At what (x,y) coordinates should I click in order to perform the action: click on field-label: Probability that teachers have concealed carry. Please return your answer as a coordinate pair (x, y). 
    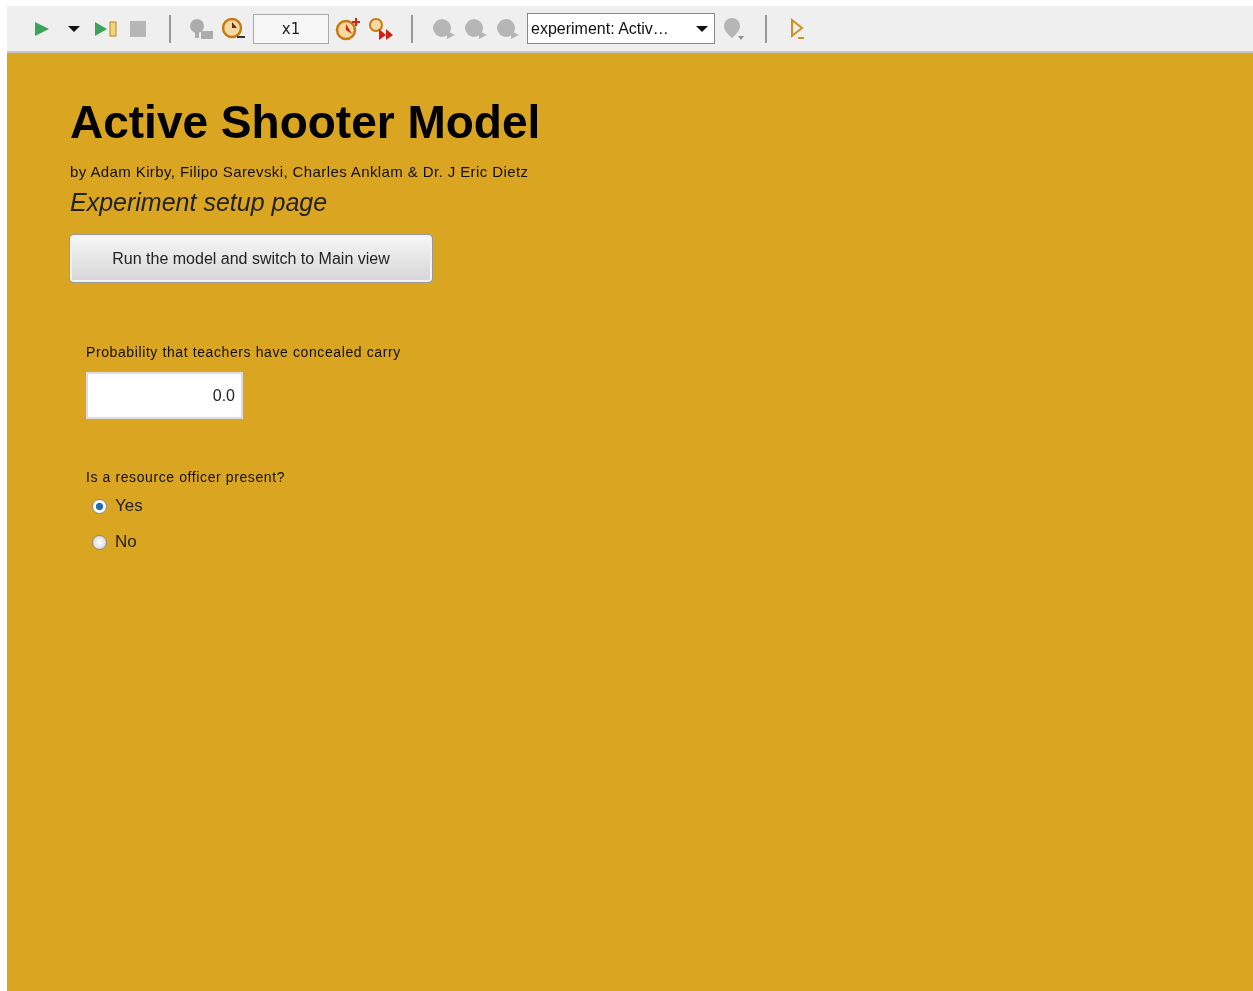
    Looking at the image, I should click on (243, 352).